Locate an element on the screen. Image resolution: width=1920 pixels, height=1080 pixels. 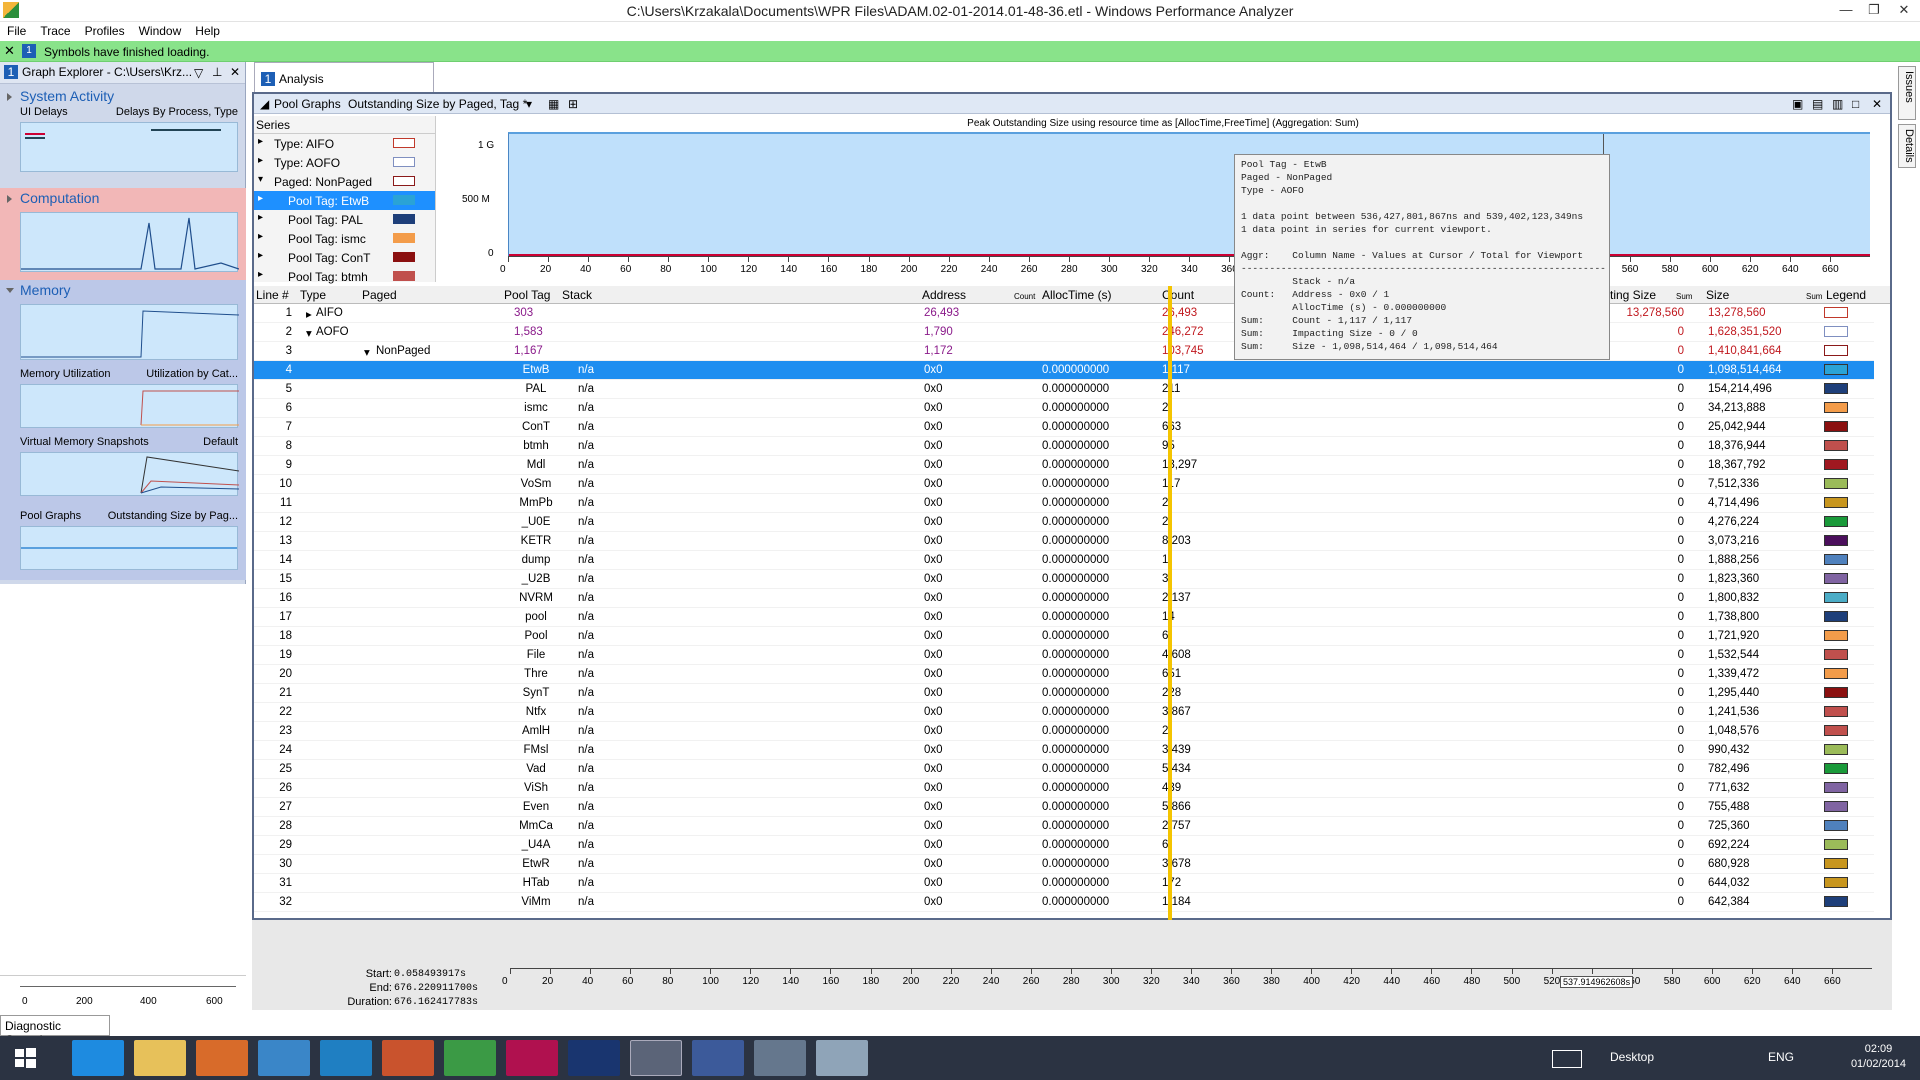
pin-icon: ⊥ is located at coordinates (217, 72).